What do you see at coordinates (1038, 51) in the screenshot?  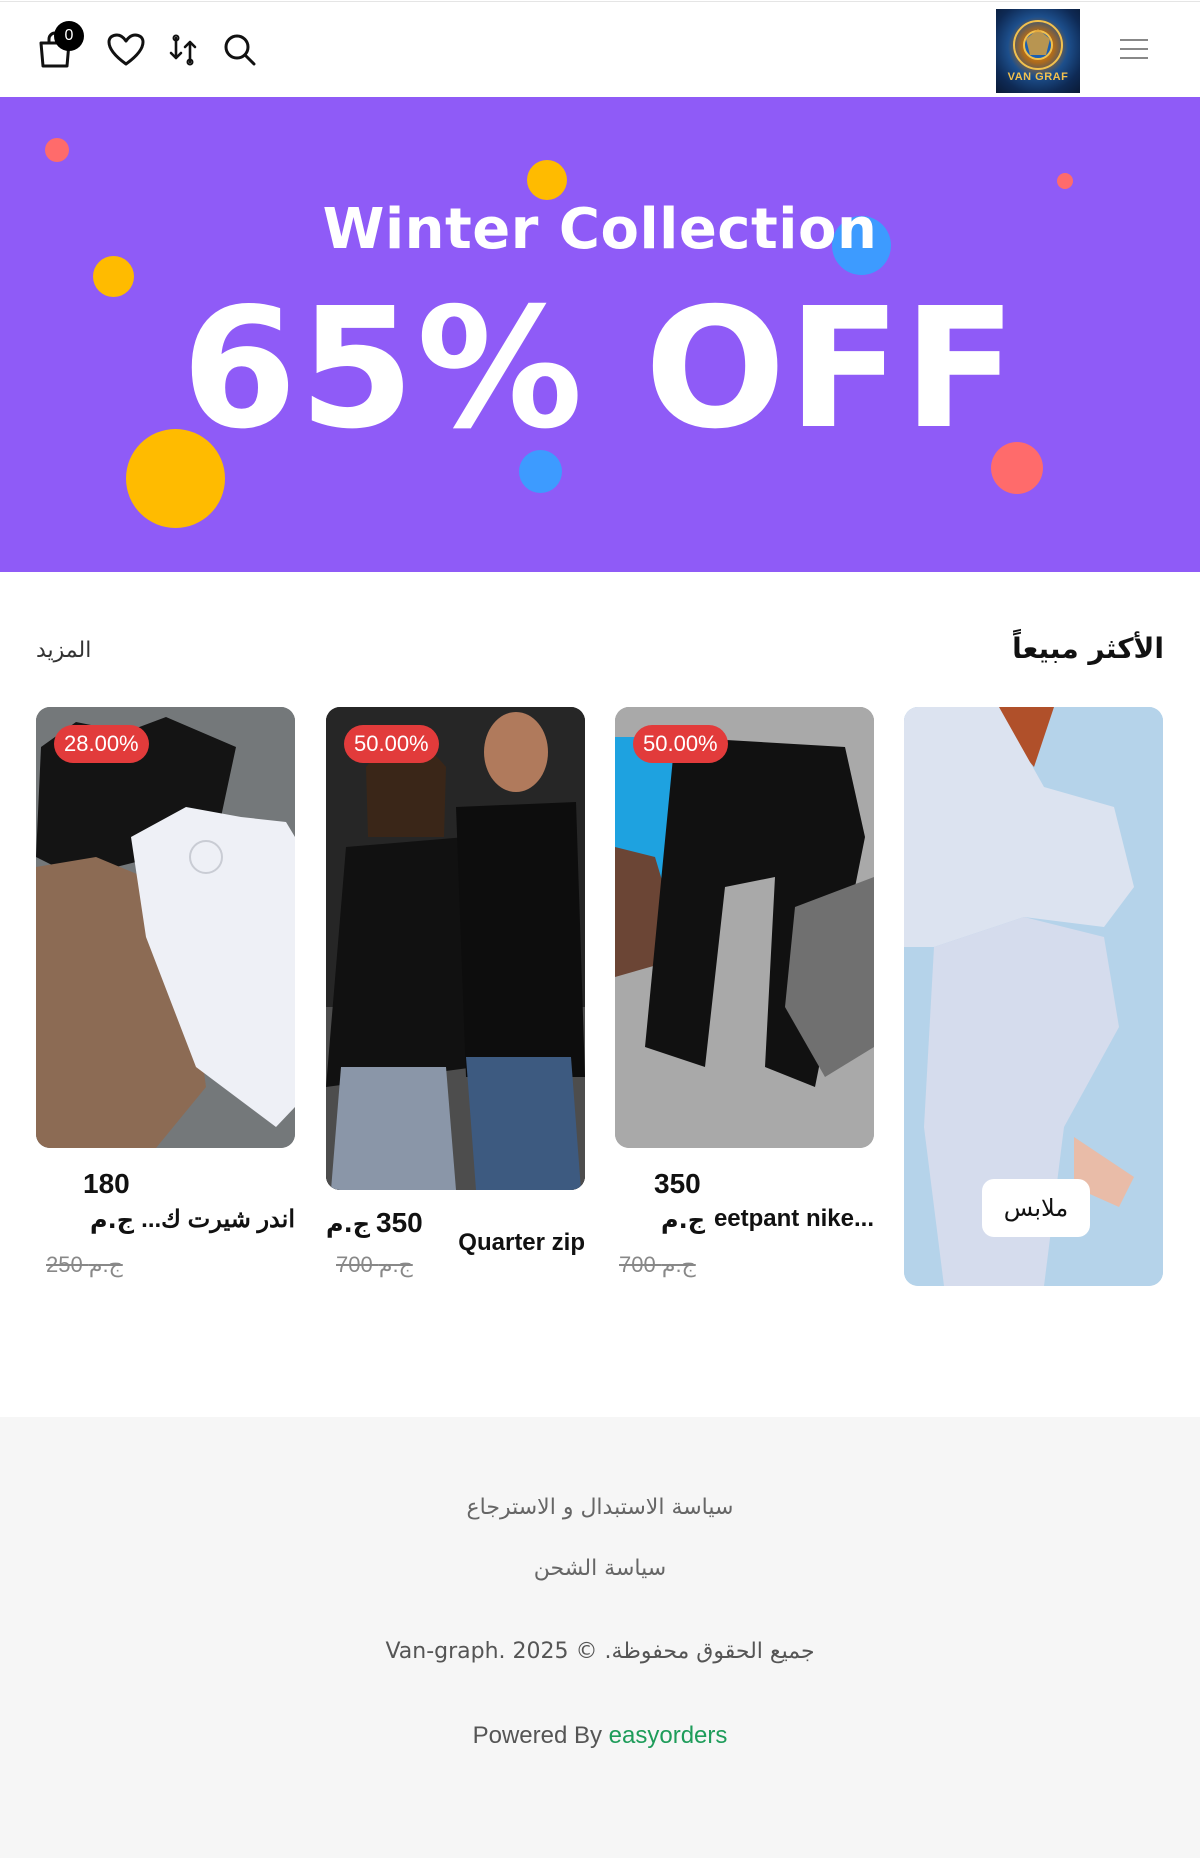 I see `store-logo: VAN GRAF` at bounding box center [1038, 51].